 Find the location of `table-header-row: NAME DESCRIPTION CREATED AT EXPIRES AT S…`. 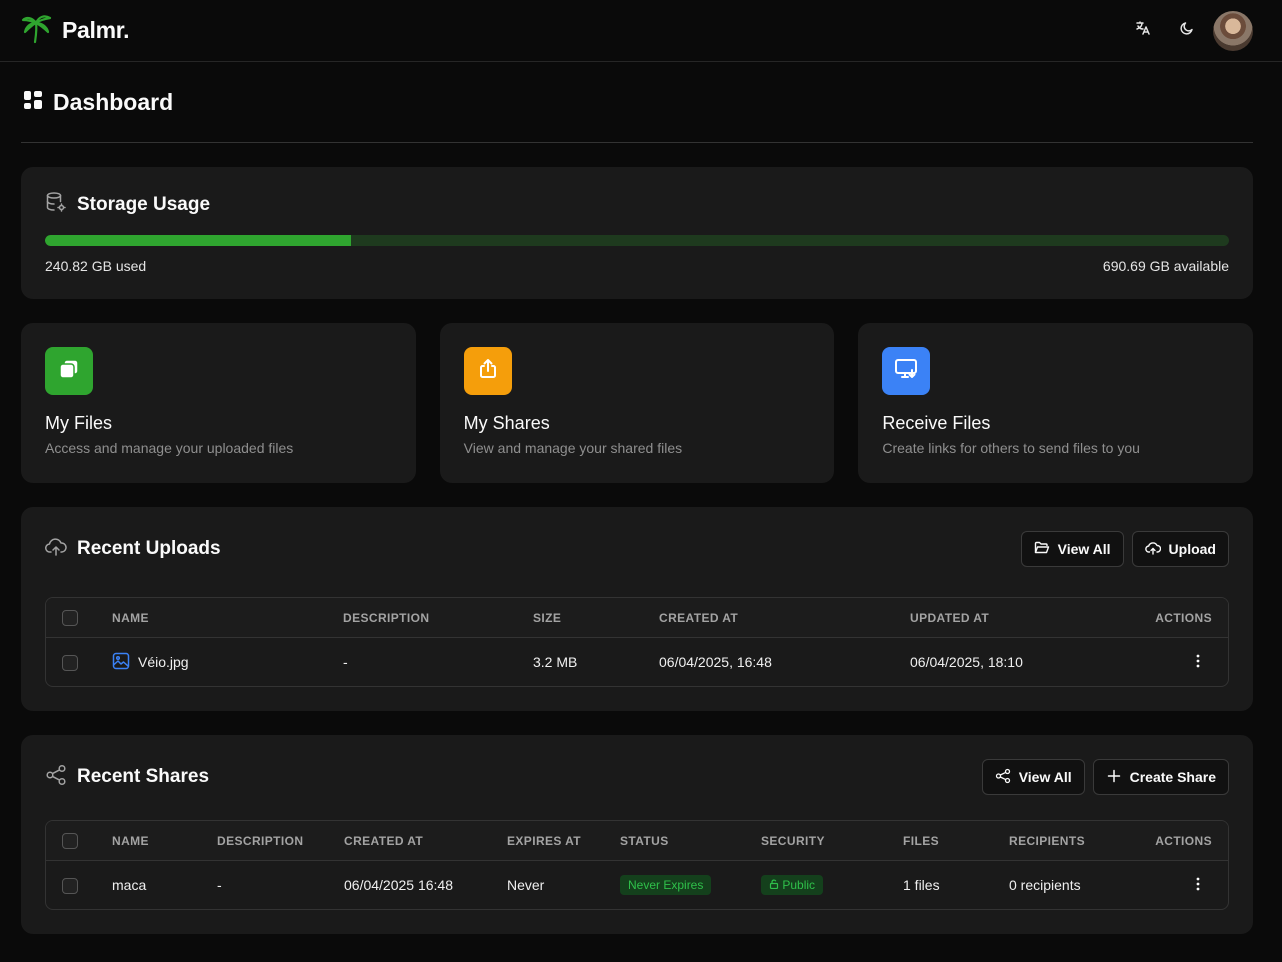

table-header-row: NAME DESCRIPTION CREATED AT EXPIRES AT S… is located at coordinates (637, 841).